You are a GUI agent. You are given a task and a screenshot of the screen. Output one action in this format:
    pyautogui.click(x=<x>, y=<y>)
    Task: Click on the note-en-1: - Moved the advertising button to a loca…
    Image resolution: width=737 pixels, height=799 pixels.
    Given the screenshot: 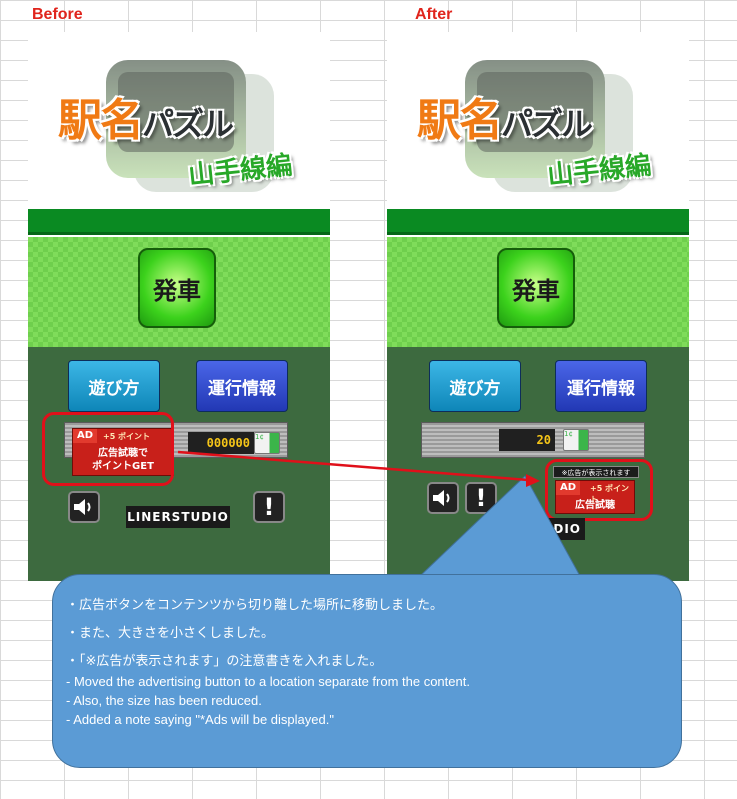 What is the action you would take?
    pyautogui.click(x=268, y=681)
    